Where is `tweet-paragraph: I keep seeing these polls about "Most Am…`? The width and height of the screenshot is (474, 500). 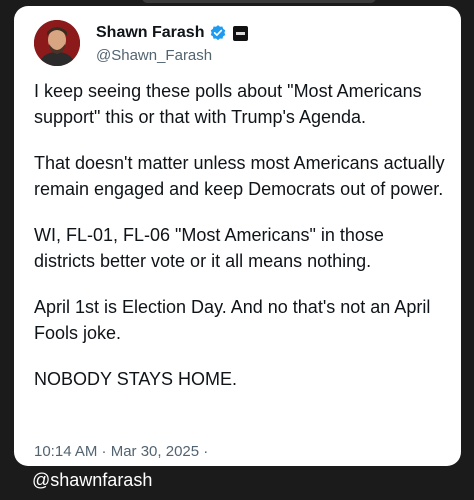 tweet-paragraph: I keep seeing these polls about "Most Am… is located at coordinates (228, 104).